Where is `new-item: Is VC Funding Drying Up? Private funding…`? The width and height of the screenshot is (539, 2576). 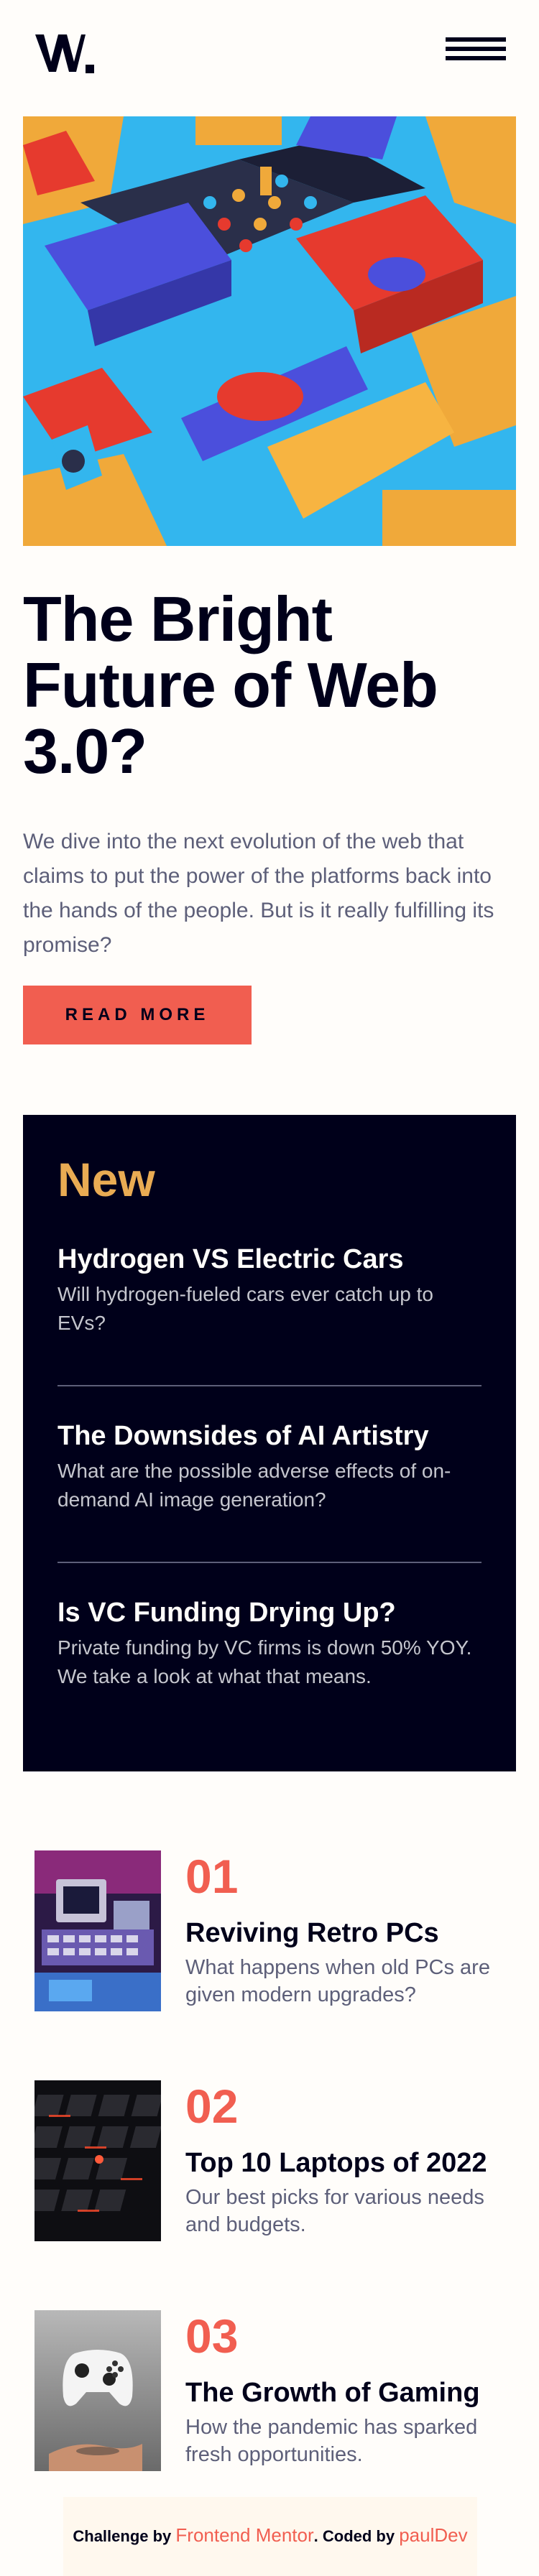 new-item: Is VC Funding Drying Up? Private funding… is located at coordinates (269, 1643).